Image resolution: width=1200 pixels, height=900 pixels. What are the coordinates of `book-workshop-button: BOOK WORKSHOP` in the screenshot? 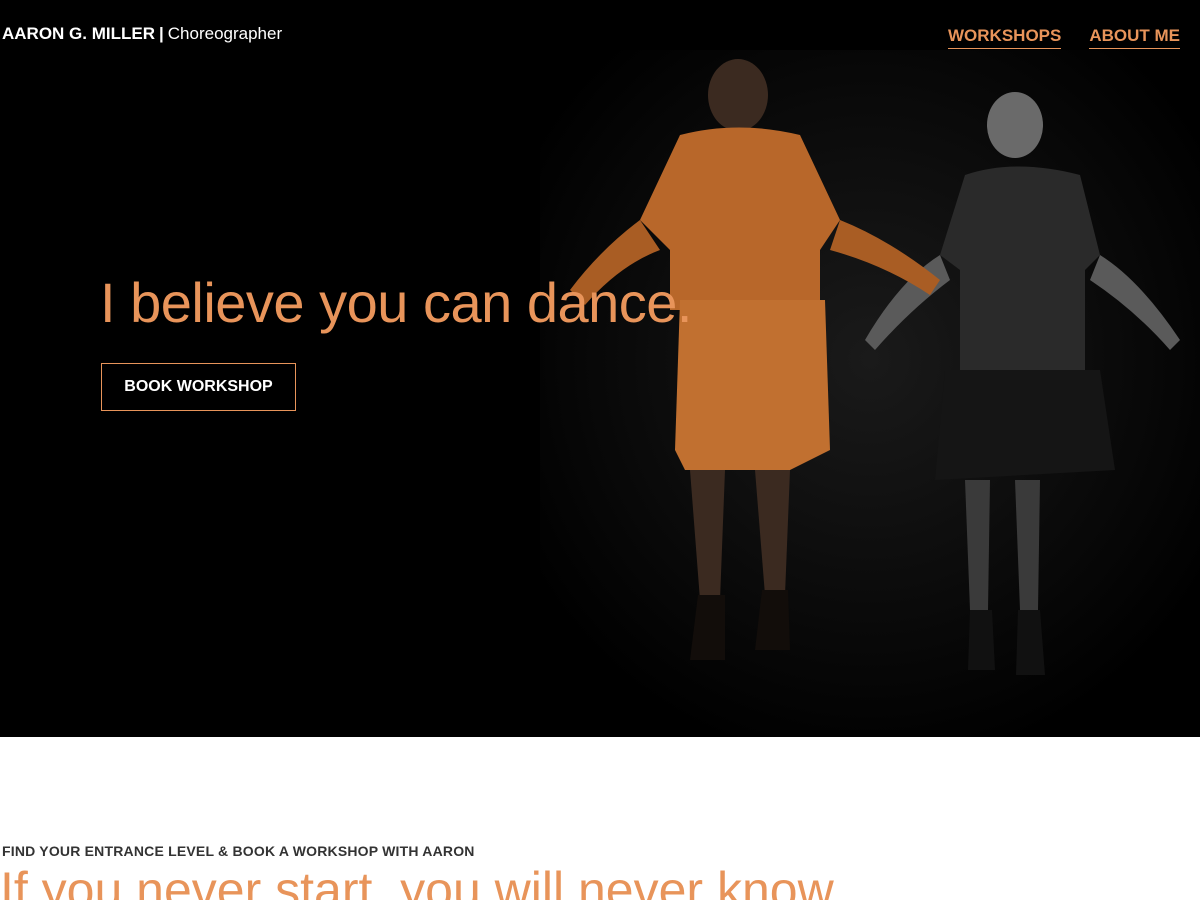 It's located at (198, 387).